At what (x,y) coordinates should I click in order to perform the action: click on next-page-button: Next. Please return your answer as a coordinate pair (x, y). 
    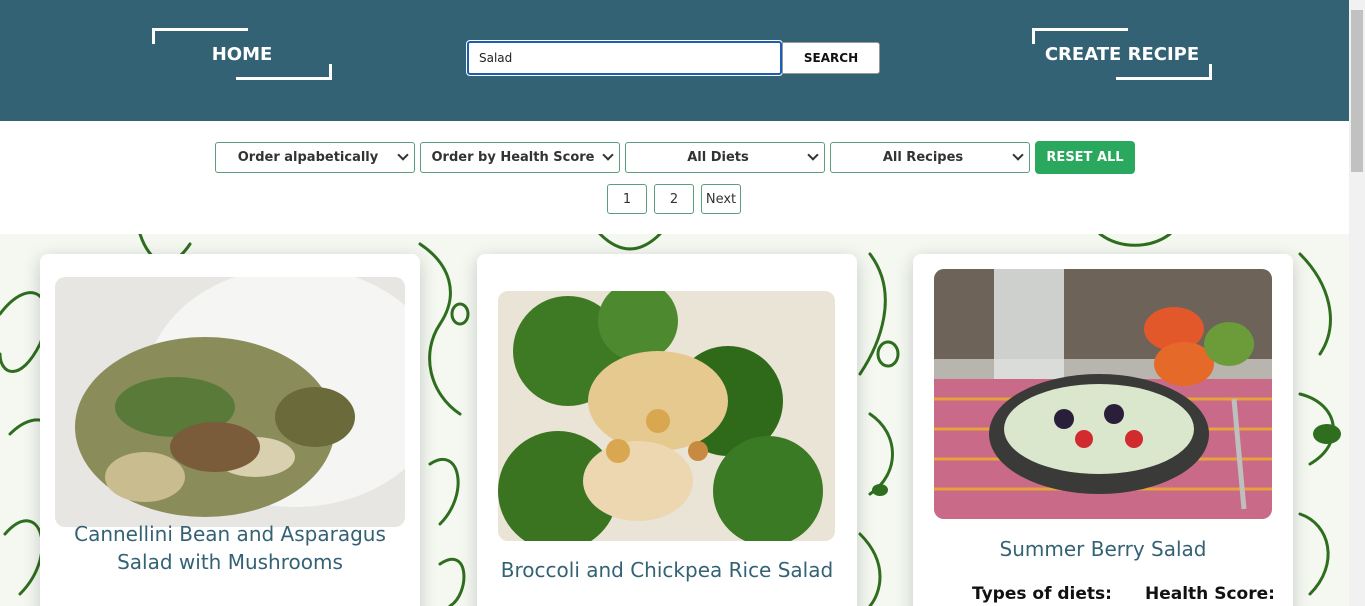
    Looking at the image, I should click on (721, 199).